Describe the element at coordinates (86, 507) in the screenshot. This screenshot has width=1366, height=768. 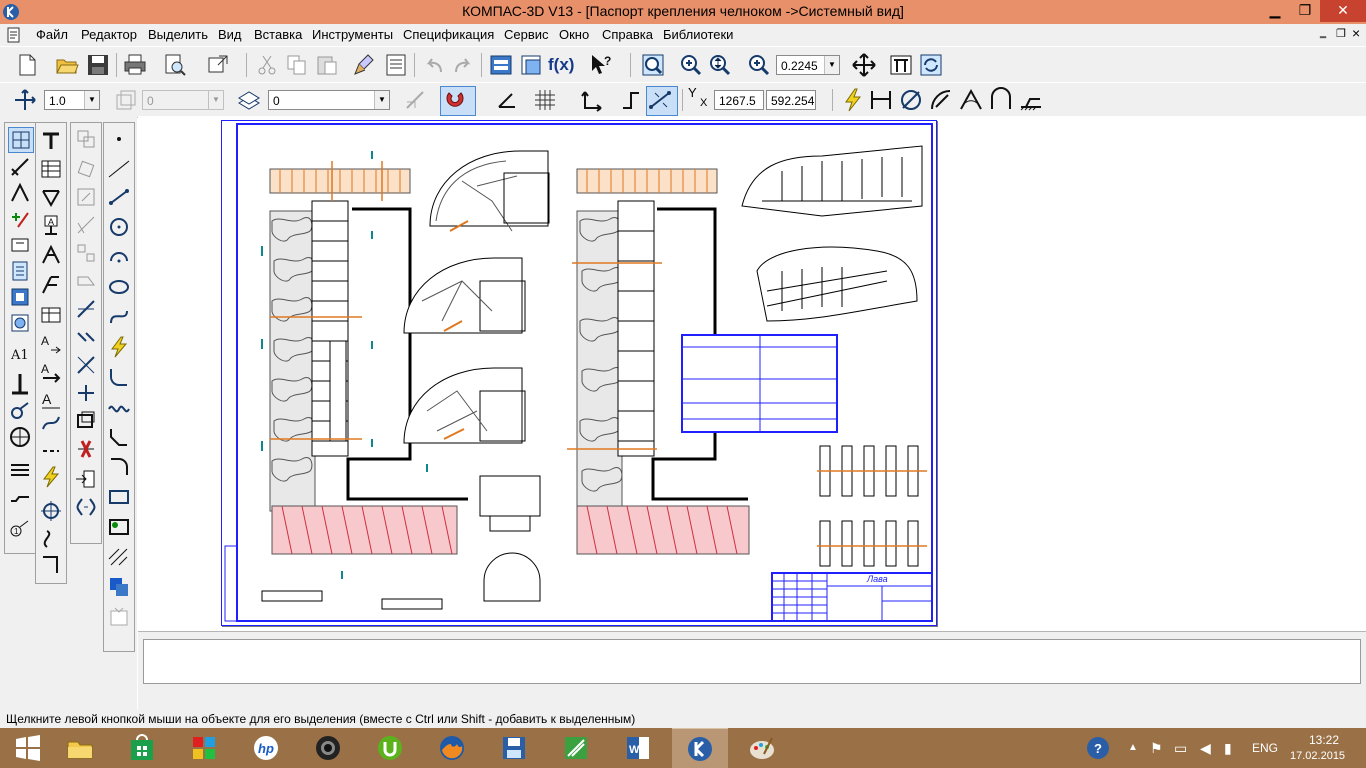
I see `bracket-connect-icon` at that location.